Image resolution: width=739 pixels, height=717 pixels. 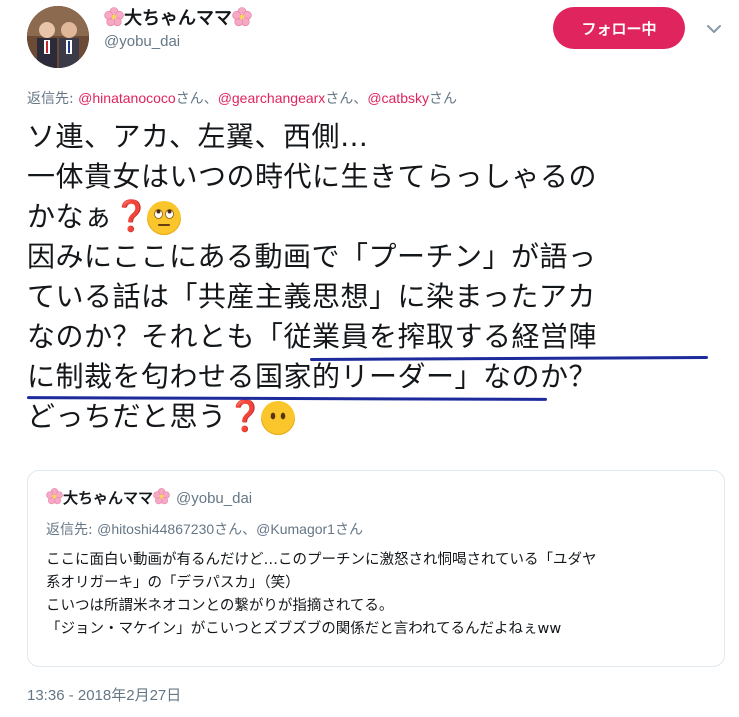 I want to click on tweet-line: ている話は「共産主義思想」に染まったアカ, so click(x=311, y=296).